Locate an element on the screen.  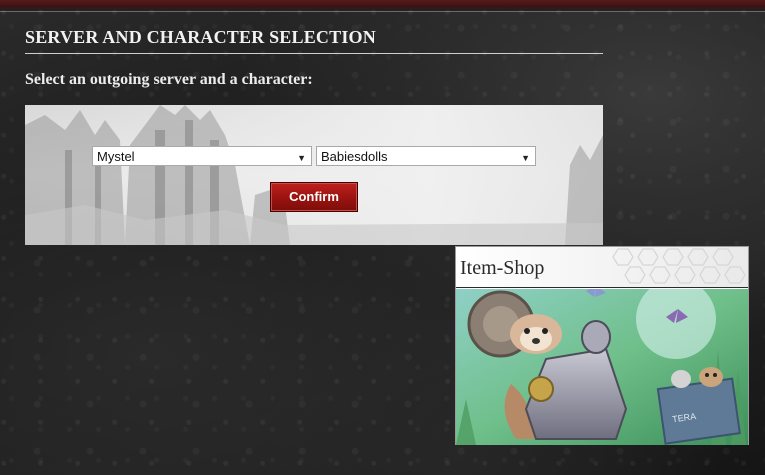
item-shop-banner-image: TERA is located at coordinates (602, 367).